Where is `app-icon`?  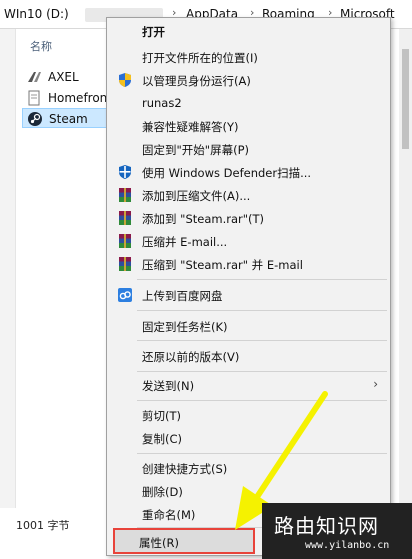
app-icon is located at coordinates (34, 77).